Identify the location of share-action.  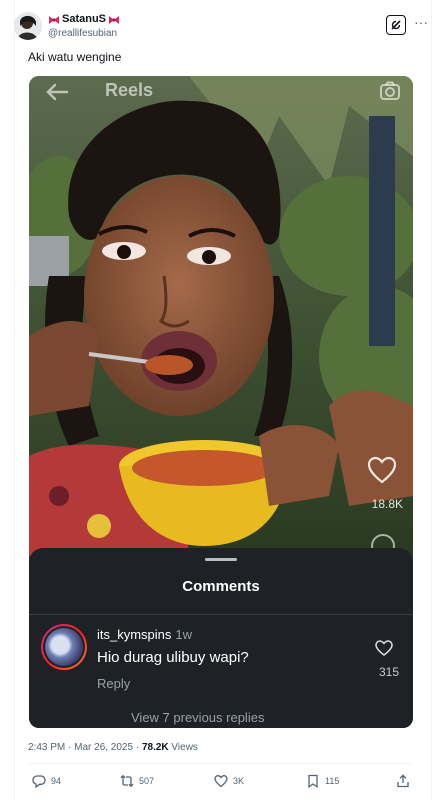
(403, 781).